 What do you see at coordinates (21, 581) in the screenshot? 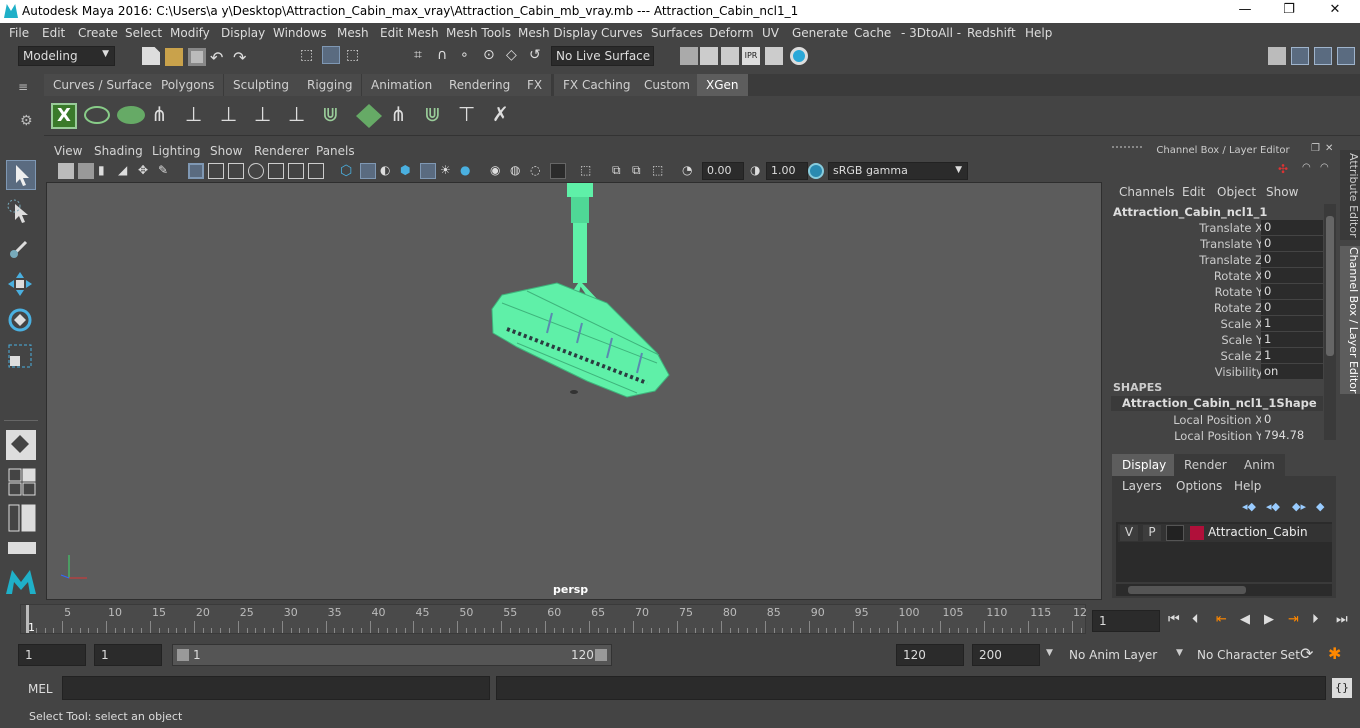
I see `maya-home-icon` at bounding box center [21, 581].